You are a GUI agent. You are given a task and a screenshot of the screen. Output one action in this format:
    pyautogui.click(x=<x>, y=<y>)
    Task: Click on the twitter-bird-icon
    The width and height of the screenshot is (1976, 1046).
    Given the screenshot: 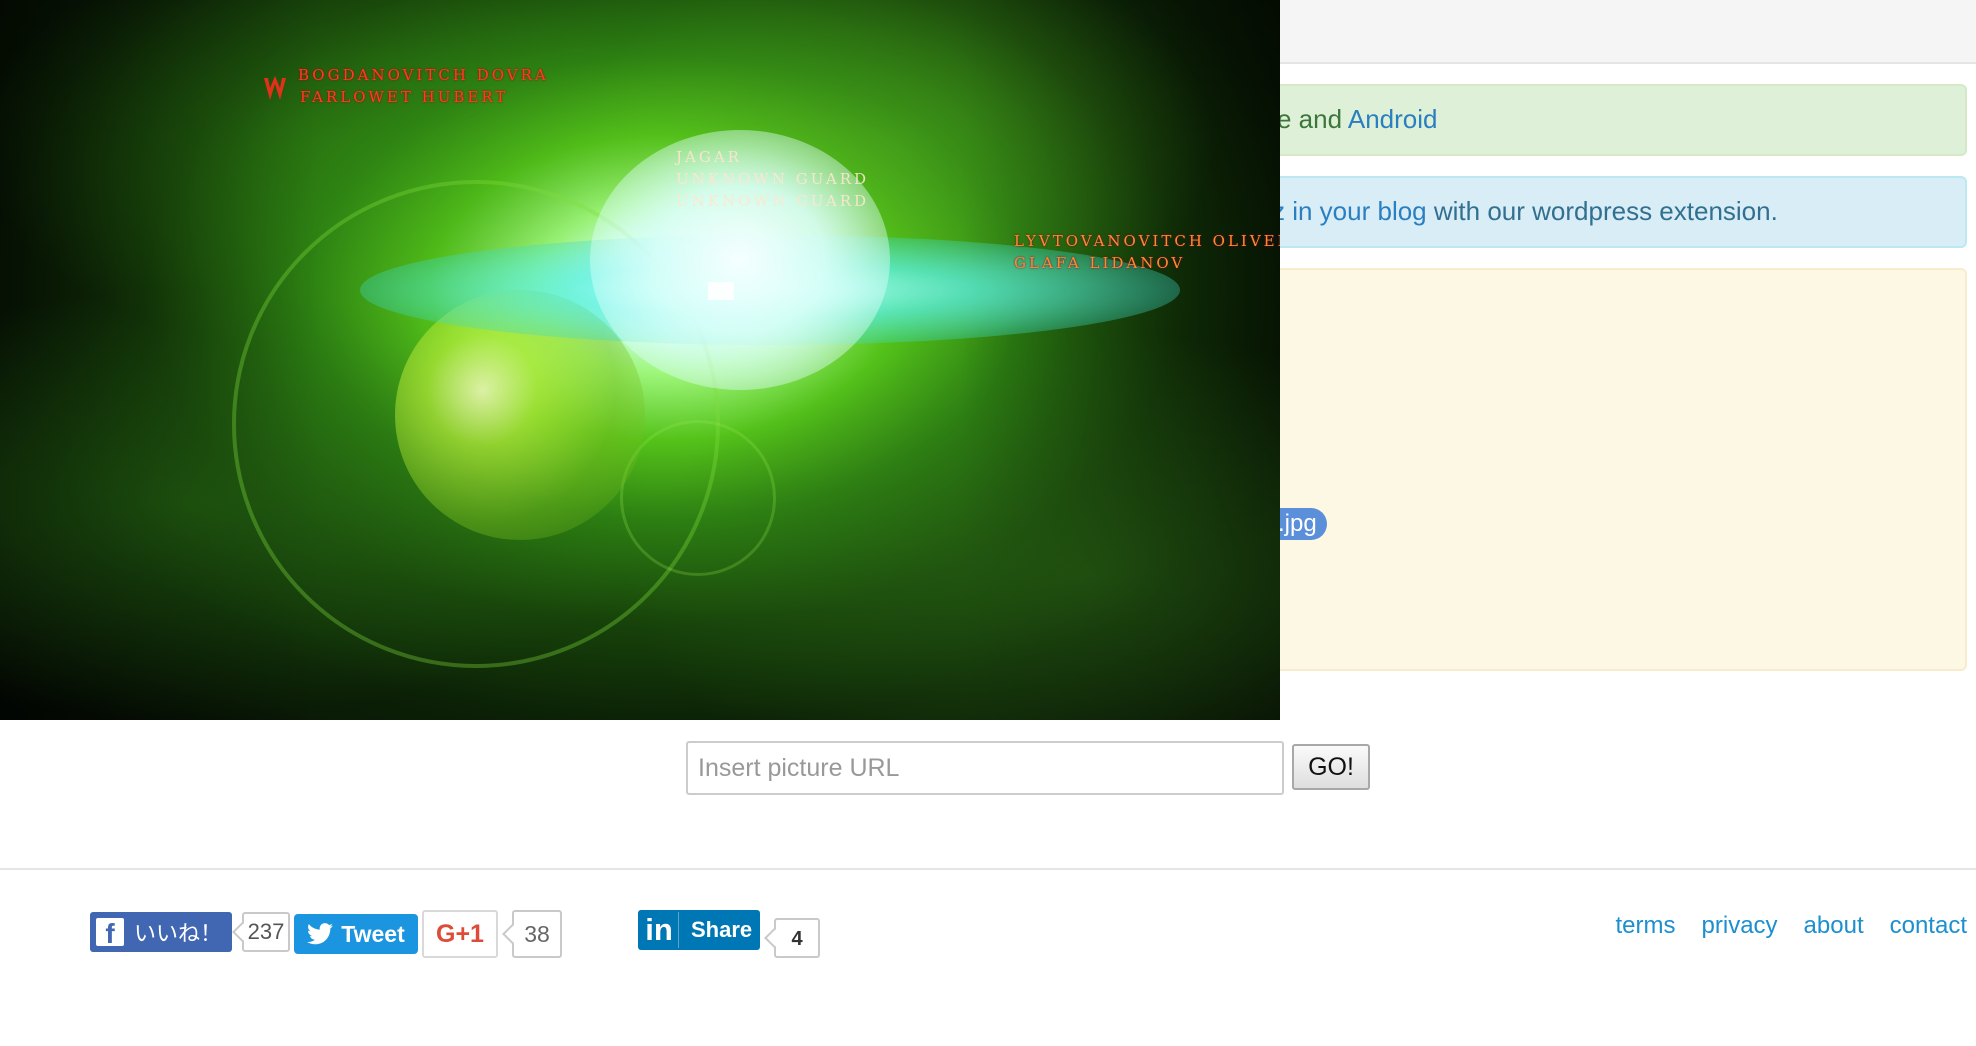 What is the action you would take?
    pyautogui.click(x=320, y=934)
    